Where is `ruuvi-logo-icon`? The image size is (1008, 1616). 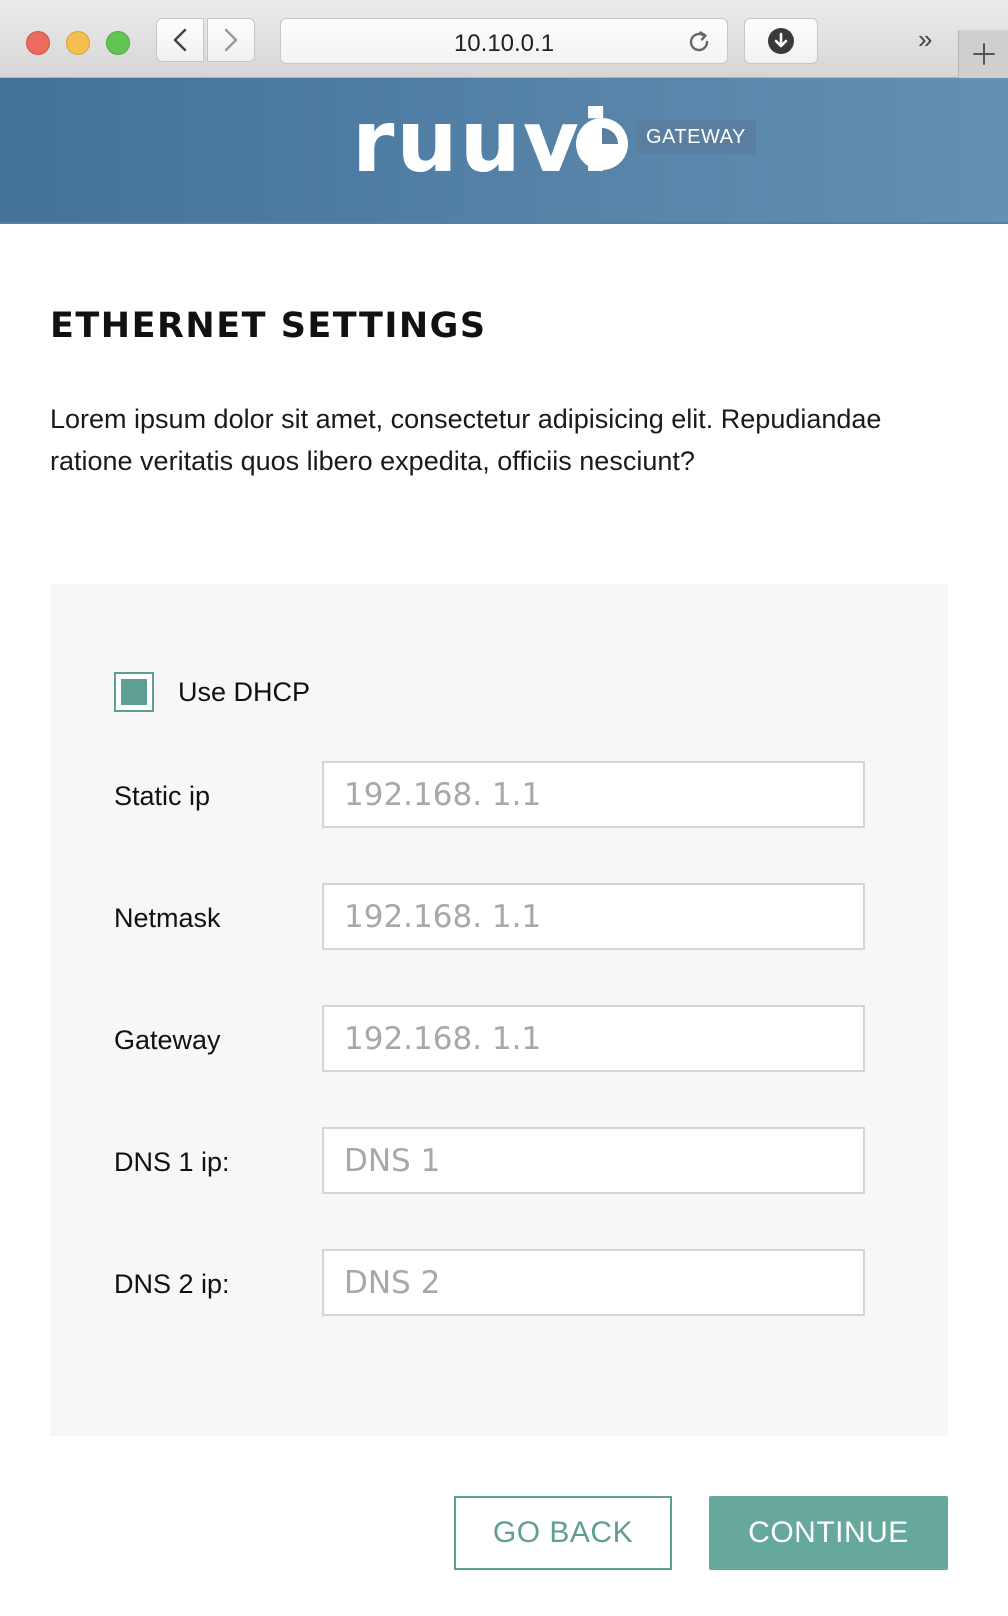 ruuvi-logo-icon is located at coordinates (602, 144).